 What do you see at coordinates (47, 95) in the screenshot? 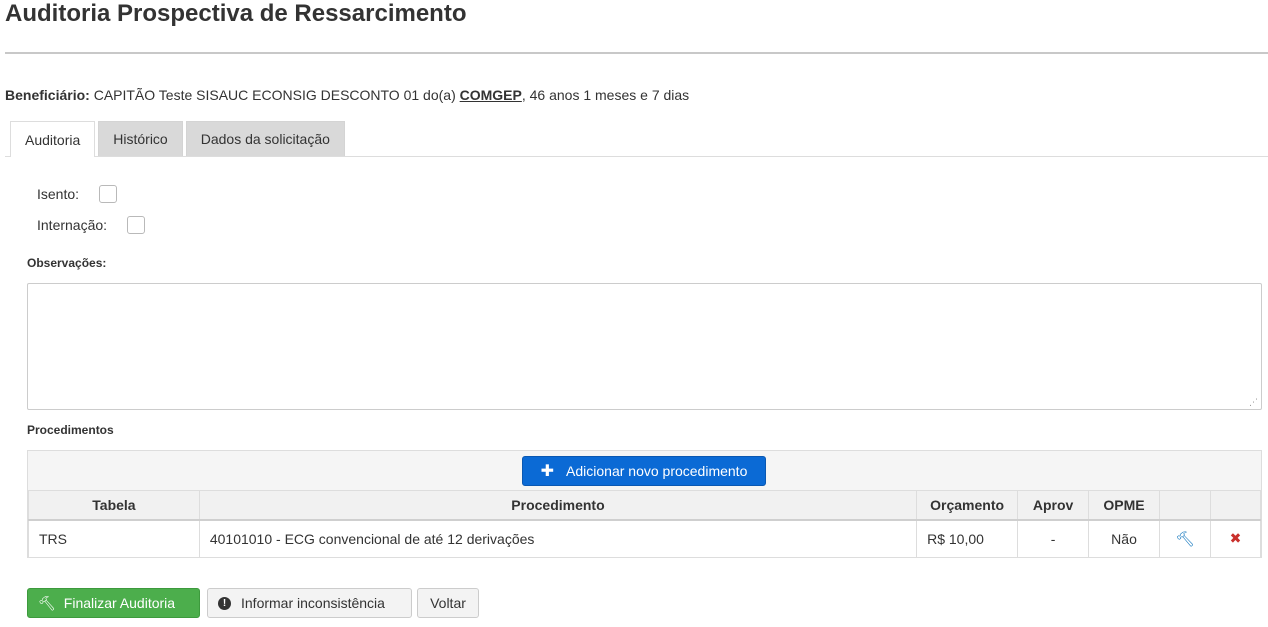
I see `beneficiary-label: Beneficiário:` at bounding box center [47, 95].